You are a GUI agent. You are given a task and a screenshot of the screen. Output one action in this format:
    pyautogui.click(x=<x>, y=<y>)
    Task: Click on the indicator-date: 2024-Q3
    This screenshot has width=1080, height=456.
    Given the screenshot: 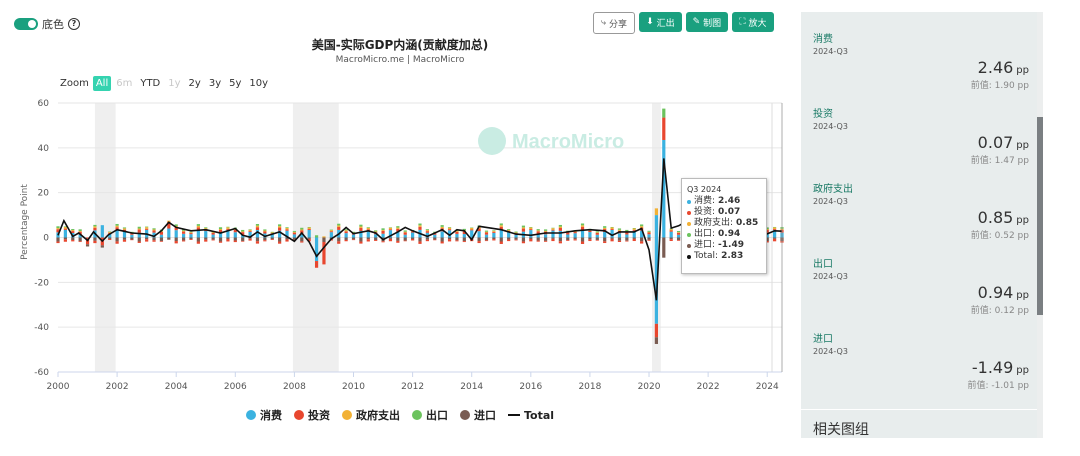 What is the action you would take?
    pyautogui.click(x=830, y=351)
    